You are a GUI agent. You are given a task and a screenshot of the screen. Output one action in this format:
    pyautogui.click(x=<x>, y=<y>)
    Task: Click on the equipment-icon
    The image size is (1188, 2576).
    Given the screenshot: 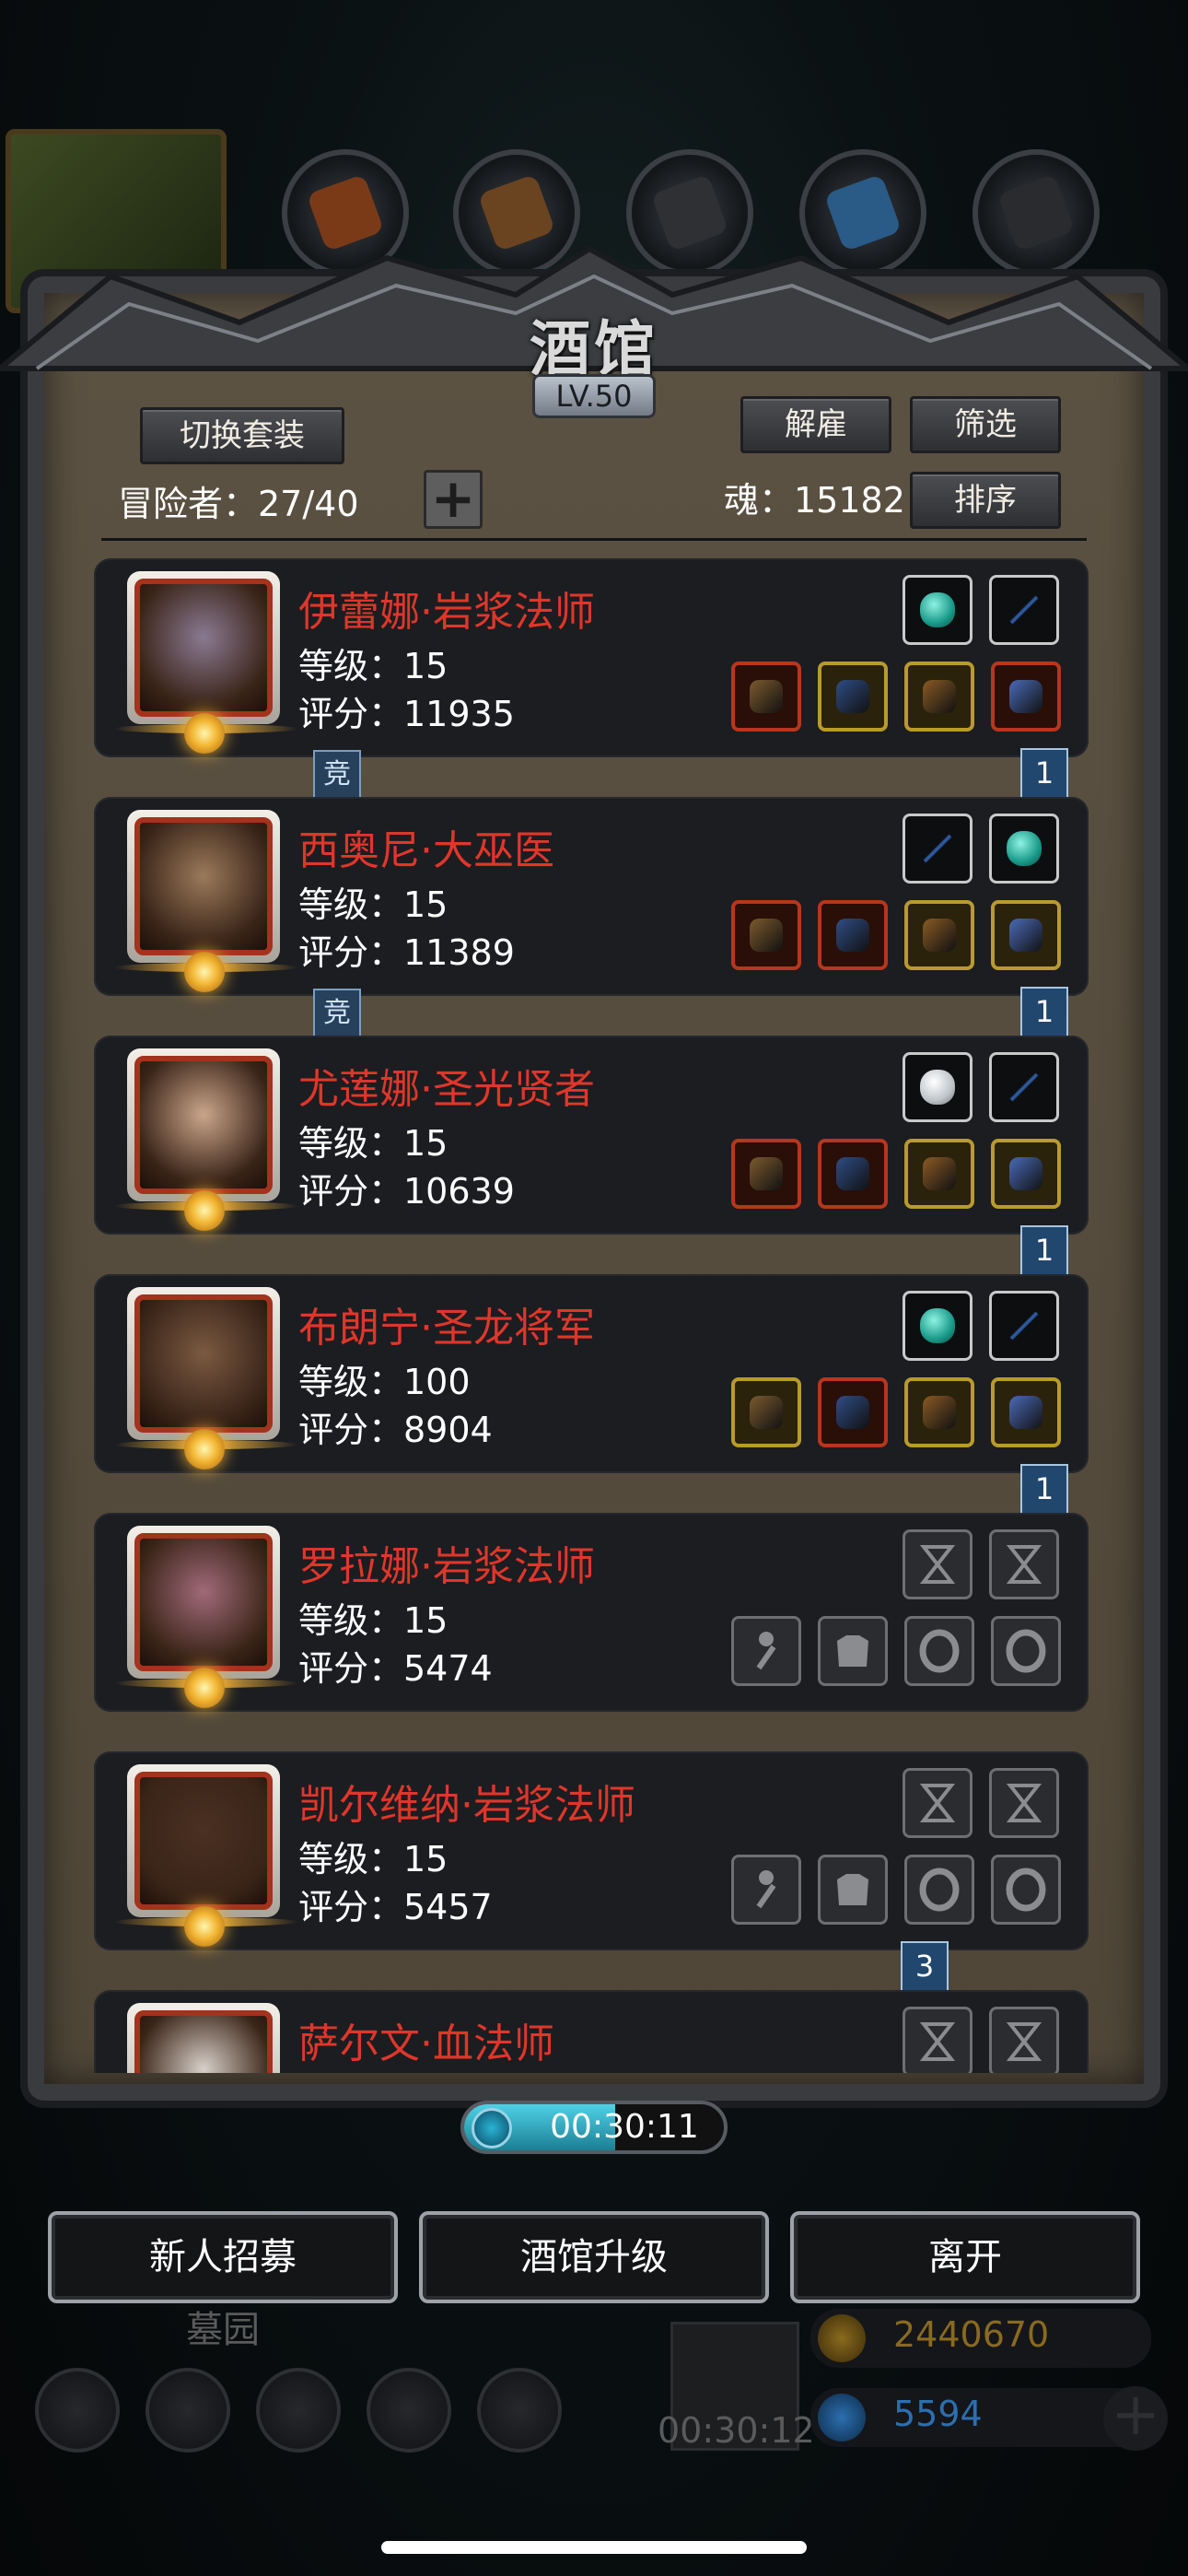 What is the action you would take?
    pyautogui.click(x=1026, y=1412)
    